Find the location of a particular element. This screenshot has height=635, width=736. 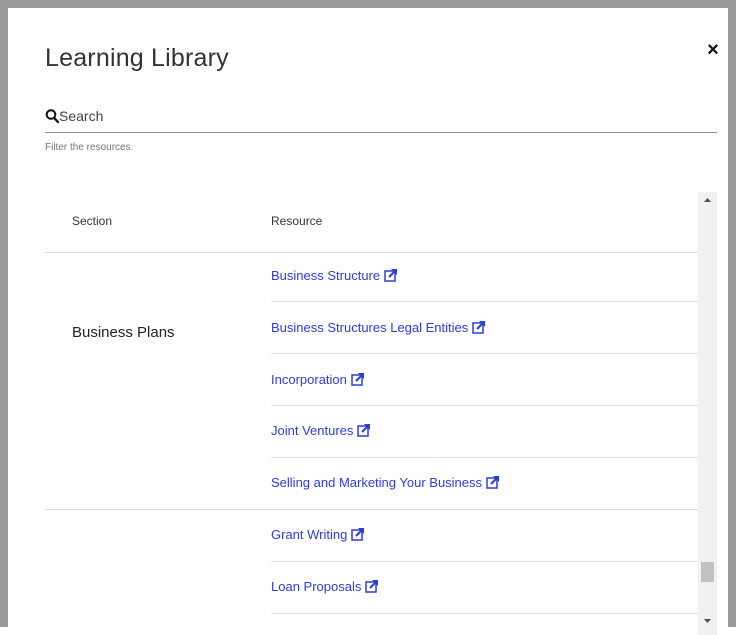

search-field is located at coordinates (381, 118).